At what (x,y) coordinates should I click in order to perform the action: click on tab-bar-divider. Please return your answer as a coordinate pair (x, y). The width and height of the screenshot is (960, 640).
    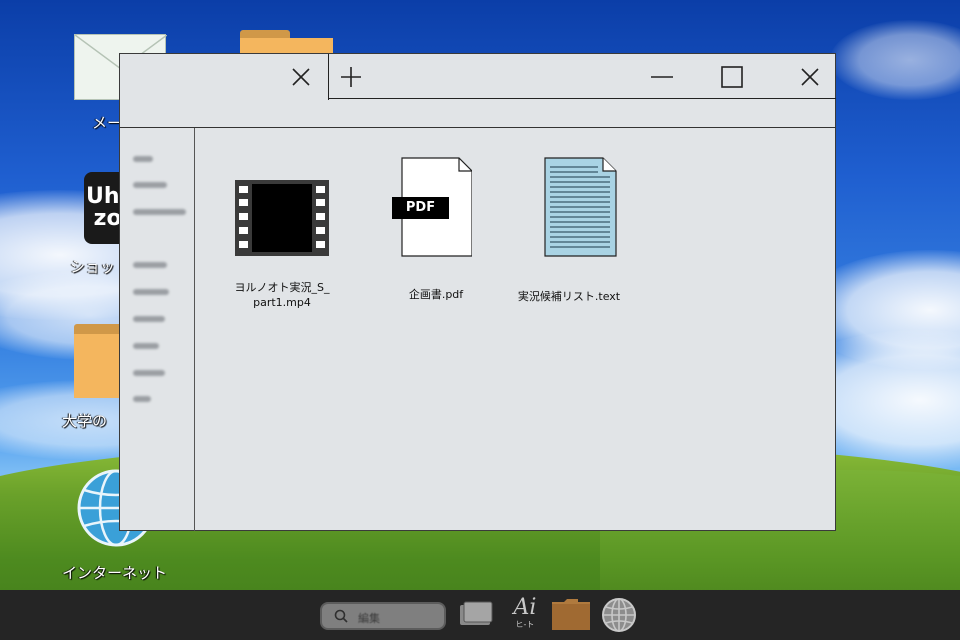
    Looking at the image, I should click on (582, 98).